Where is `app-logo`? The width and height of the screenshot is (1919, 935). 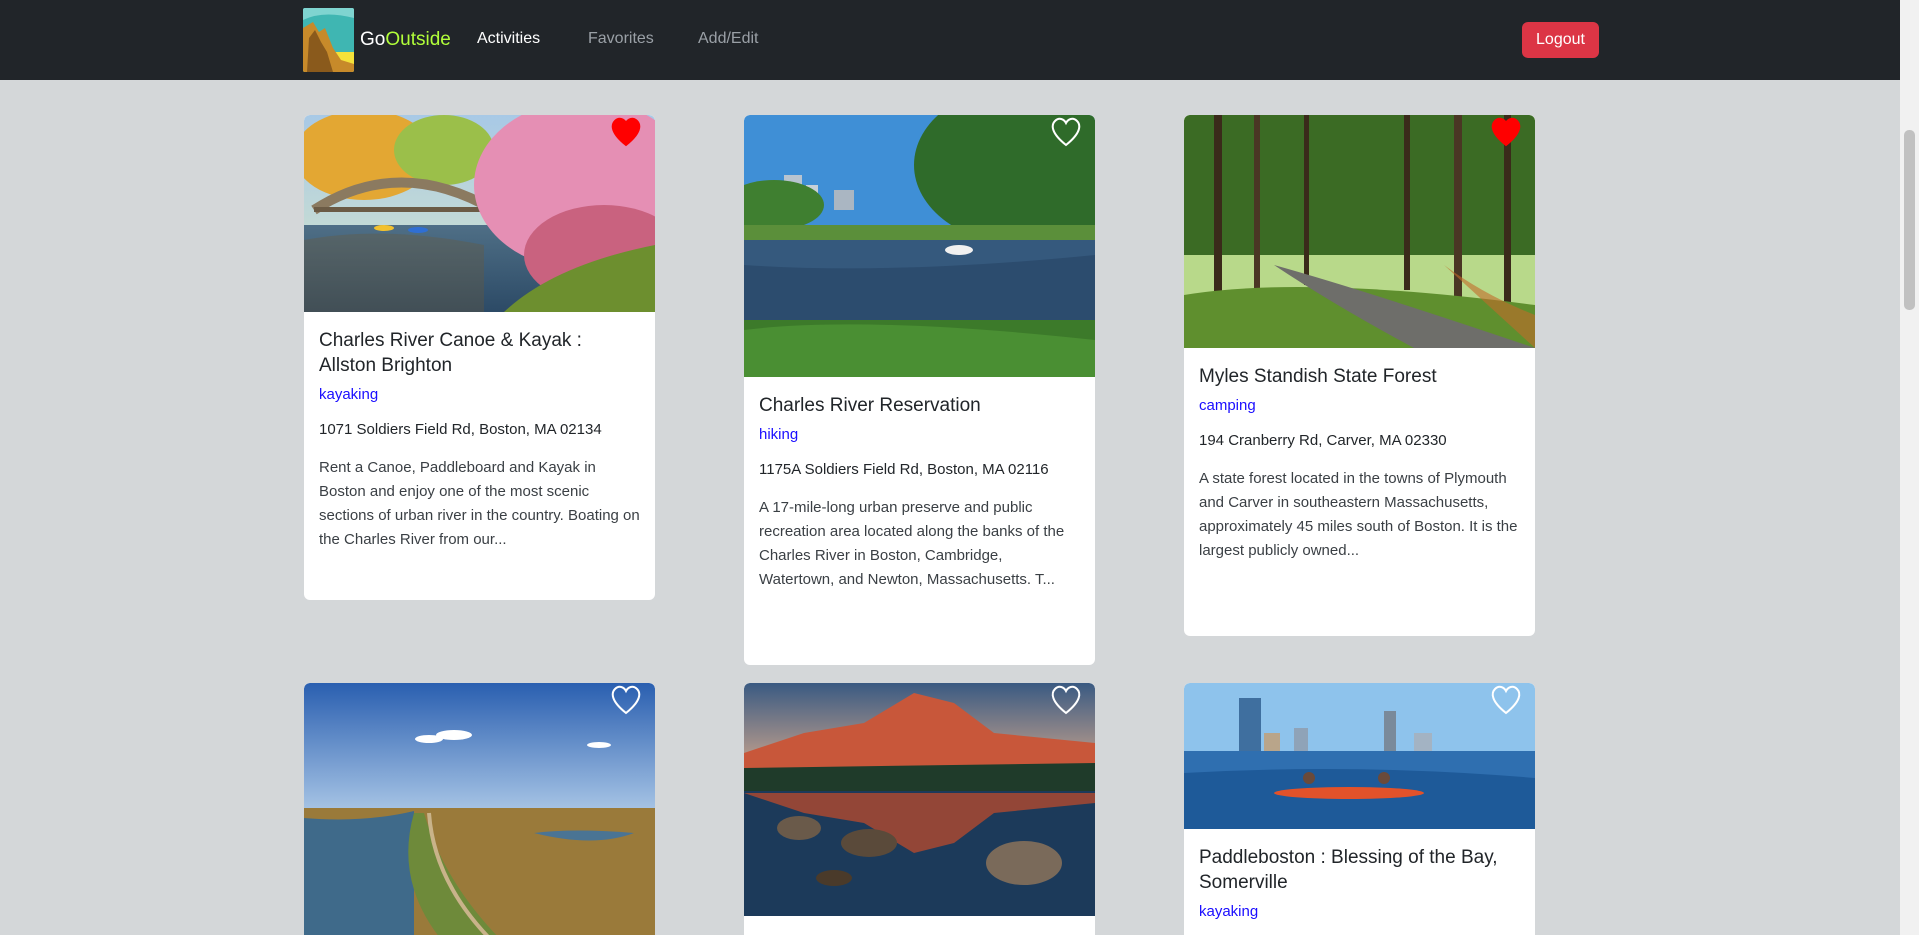
app-logo is located at coordinates (328, 40).